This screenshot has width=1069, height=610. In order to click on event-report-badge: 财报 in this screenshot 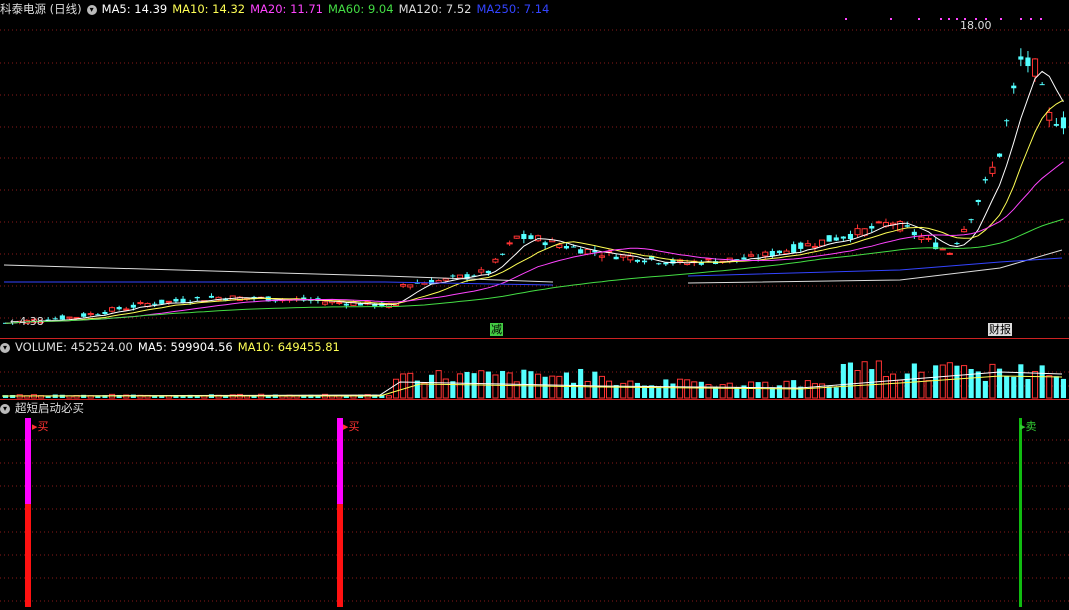, I will do `click(1000, 329)`.